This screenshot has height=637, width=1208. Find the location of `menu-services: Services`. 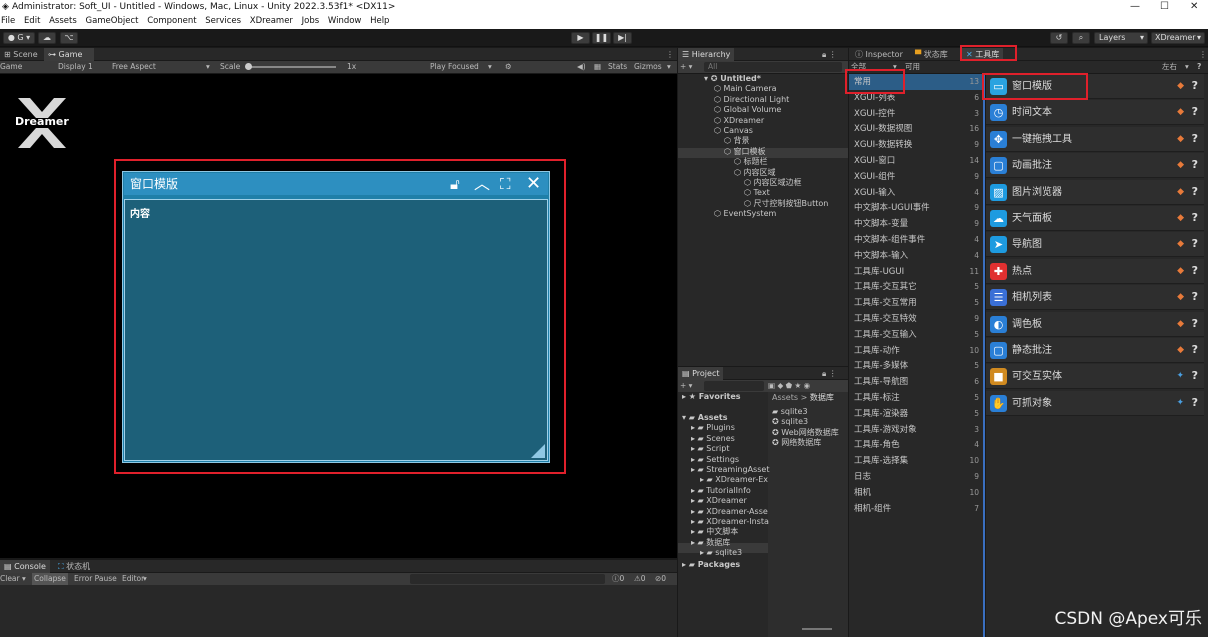

menu-services: Services is located at coordinates (223, 21).